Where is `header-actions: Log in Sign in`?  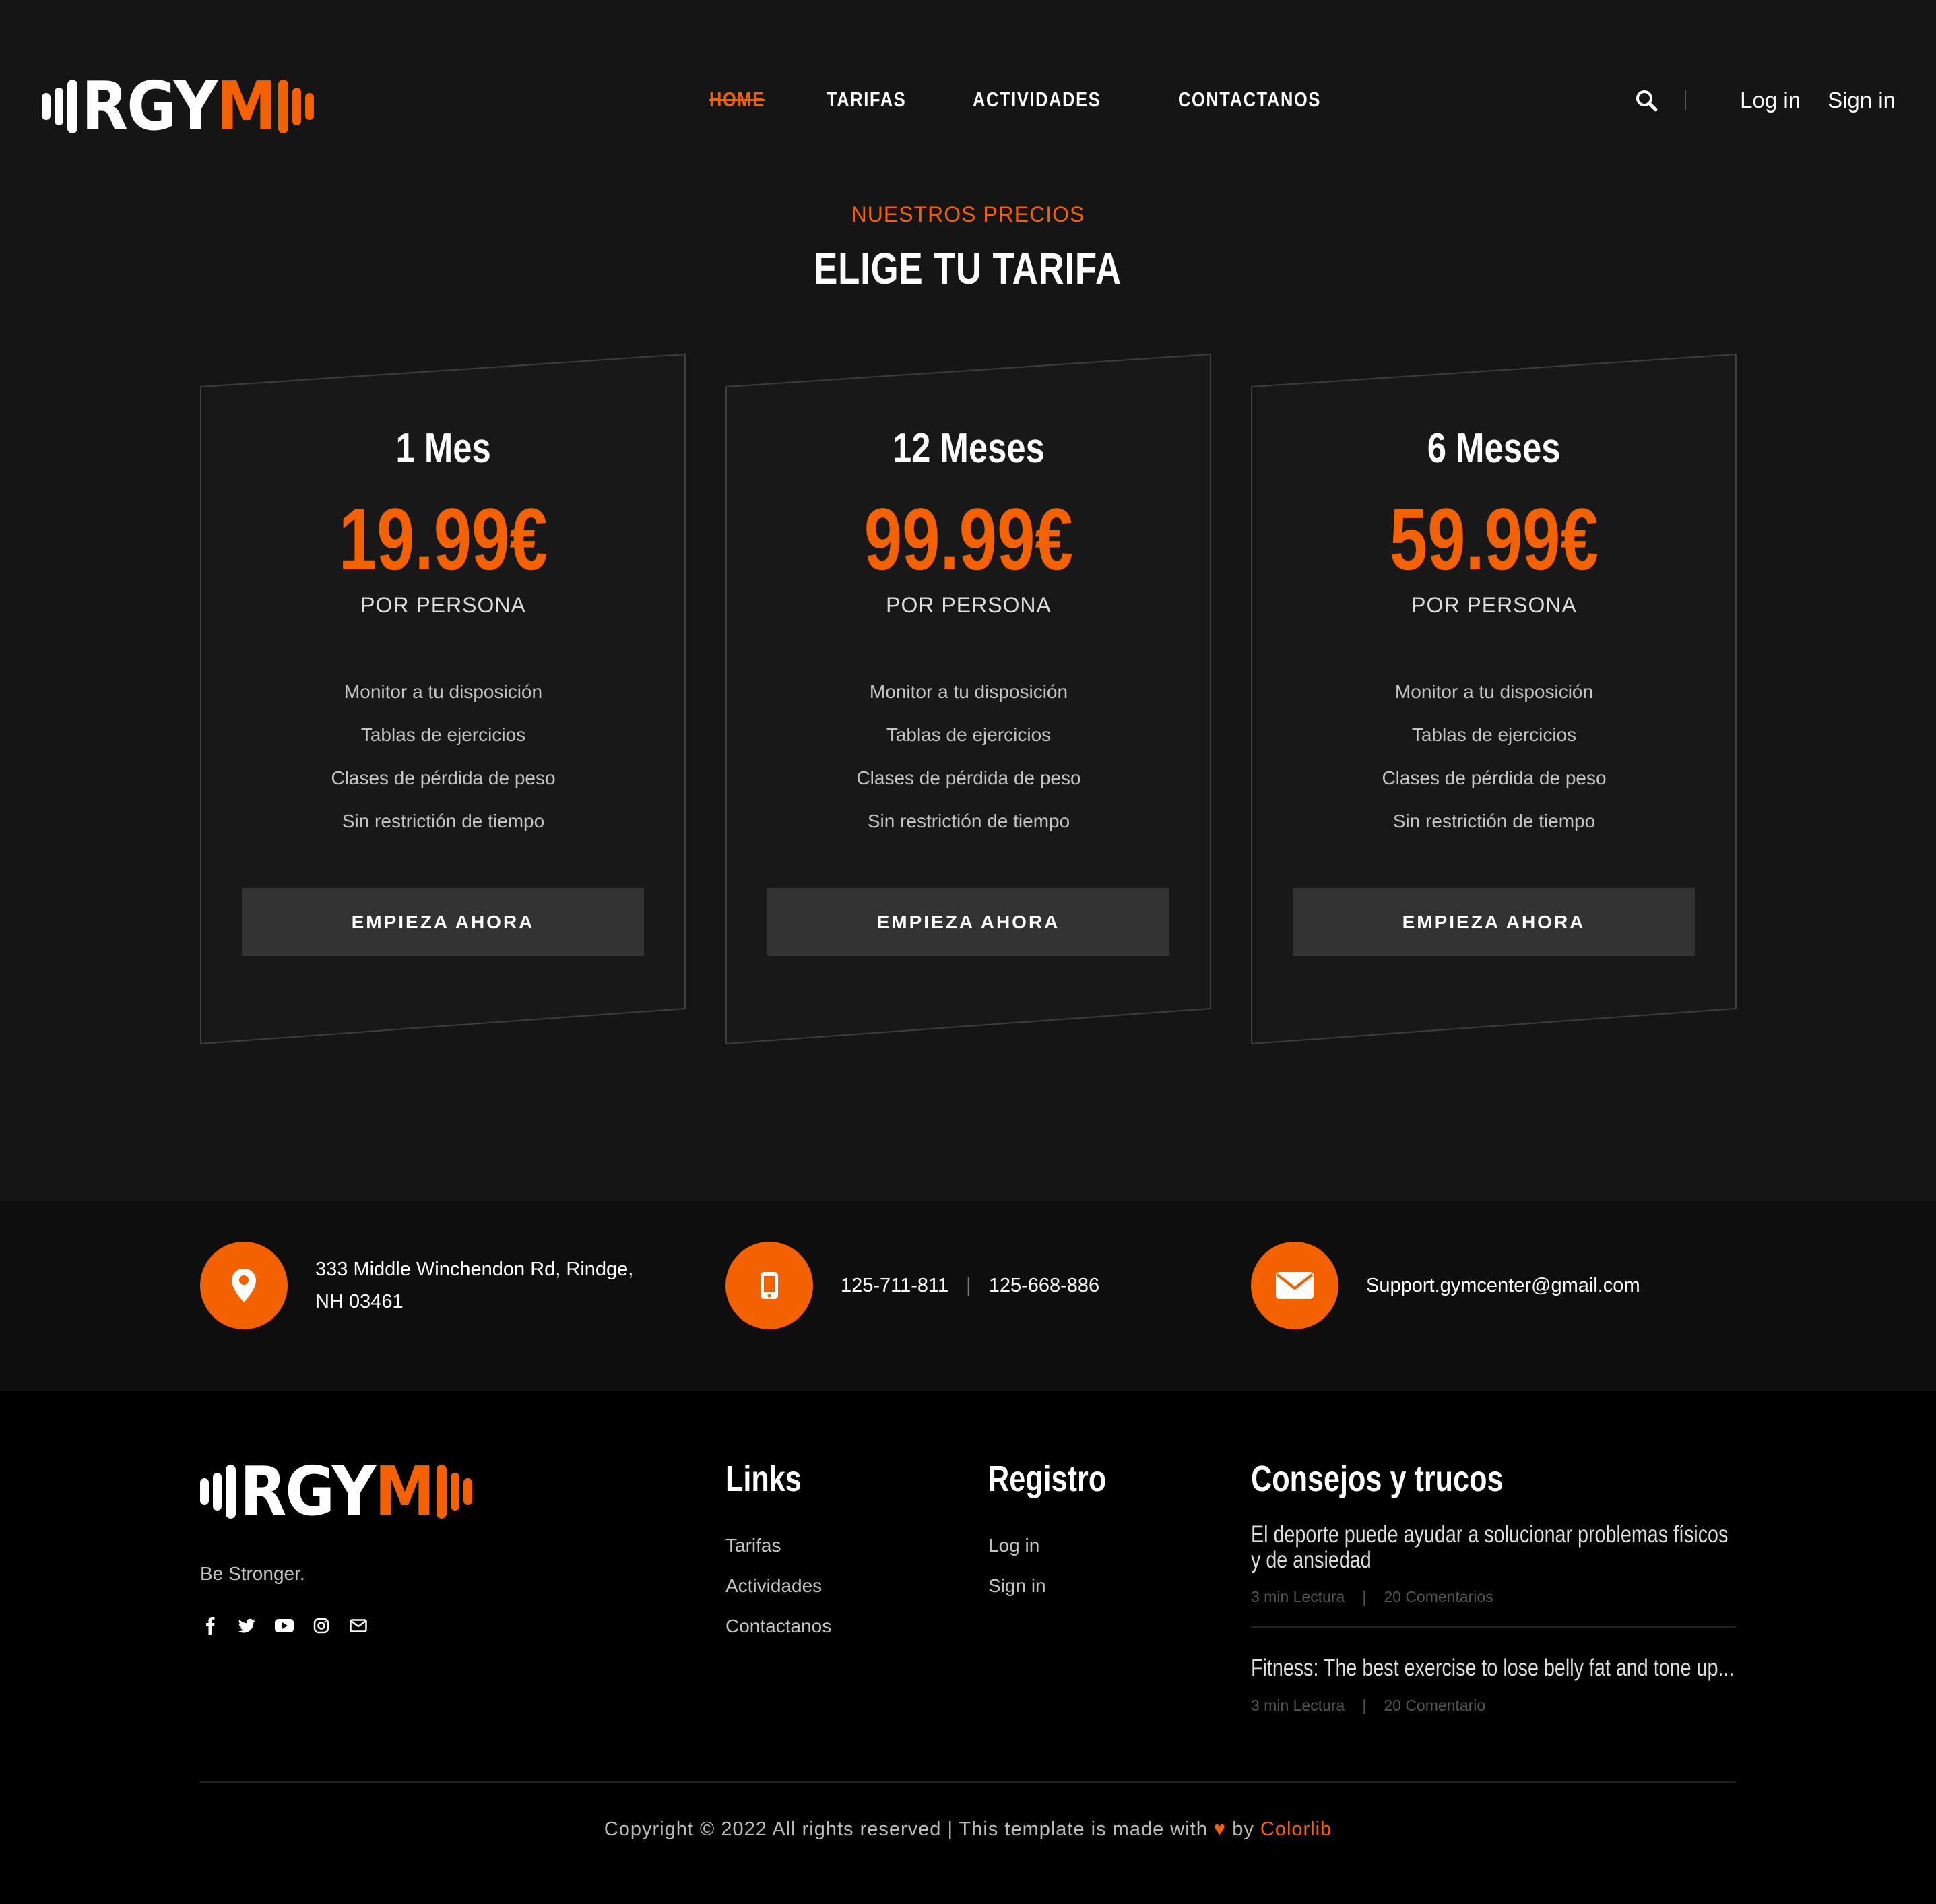 header-actions: Log in Sign in is located at coordinates (1765, 100).